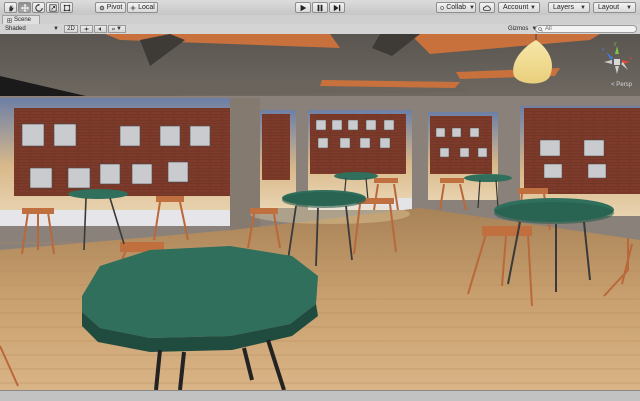 This screenshot has height=401, width=640. What do you see at coordinates (320, 395) in the screenshot?
I see `bottom-status-bar` at bounding box center [320, 395].